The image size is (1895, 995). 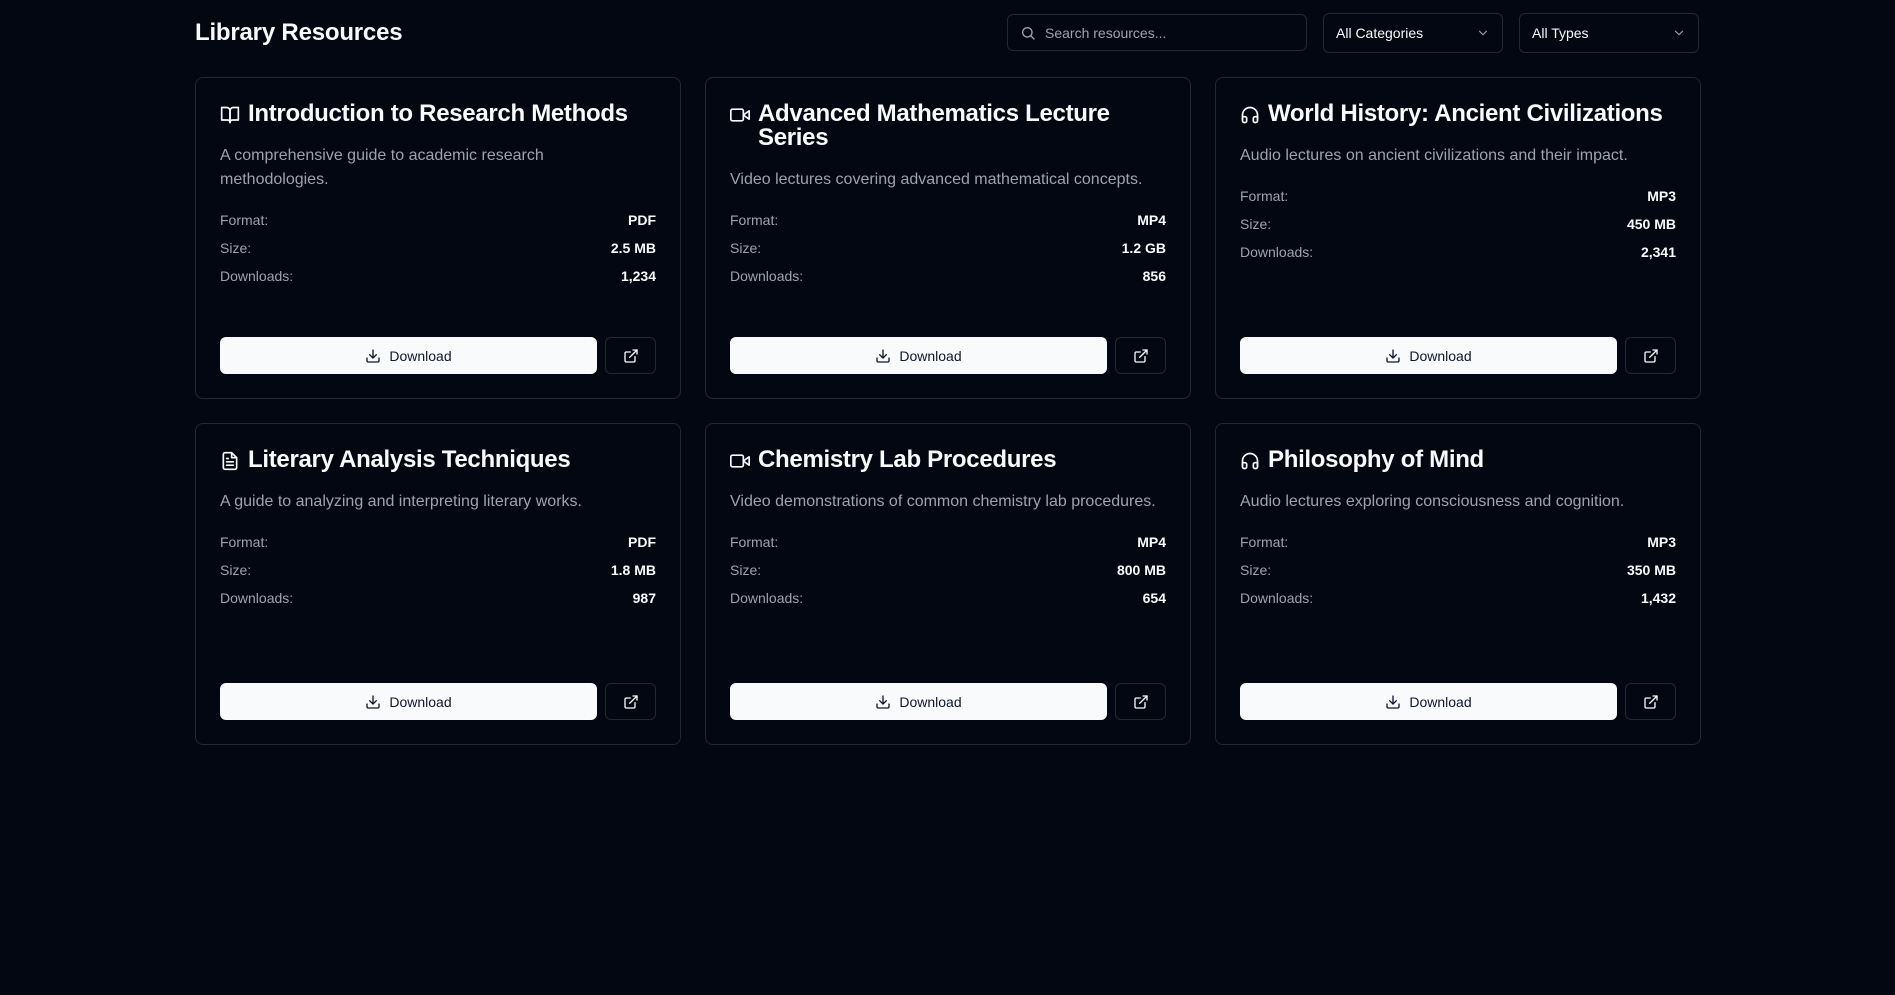 I want to click on search-icon, so click(x=1028, y=33).